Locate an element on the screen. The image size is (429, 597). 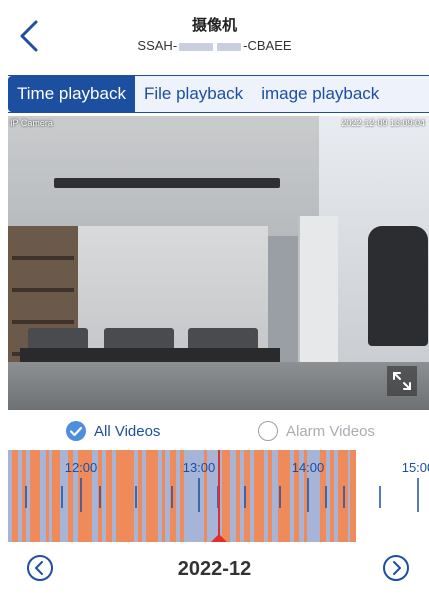
circle-right-icon is located at coordinates (396, 568).